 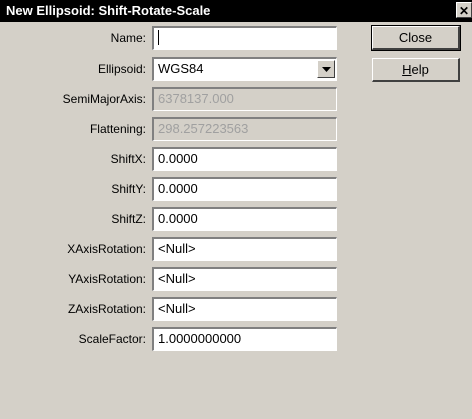 I want to click on name-input, so click(x=244, y=38).